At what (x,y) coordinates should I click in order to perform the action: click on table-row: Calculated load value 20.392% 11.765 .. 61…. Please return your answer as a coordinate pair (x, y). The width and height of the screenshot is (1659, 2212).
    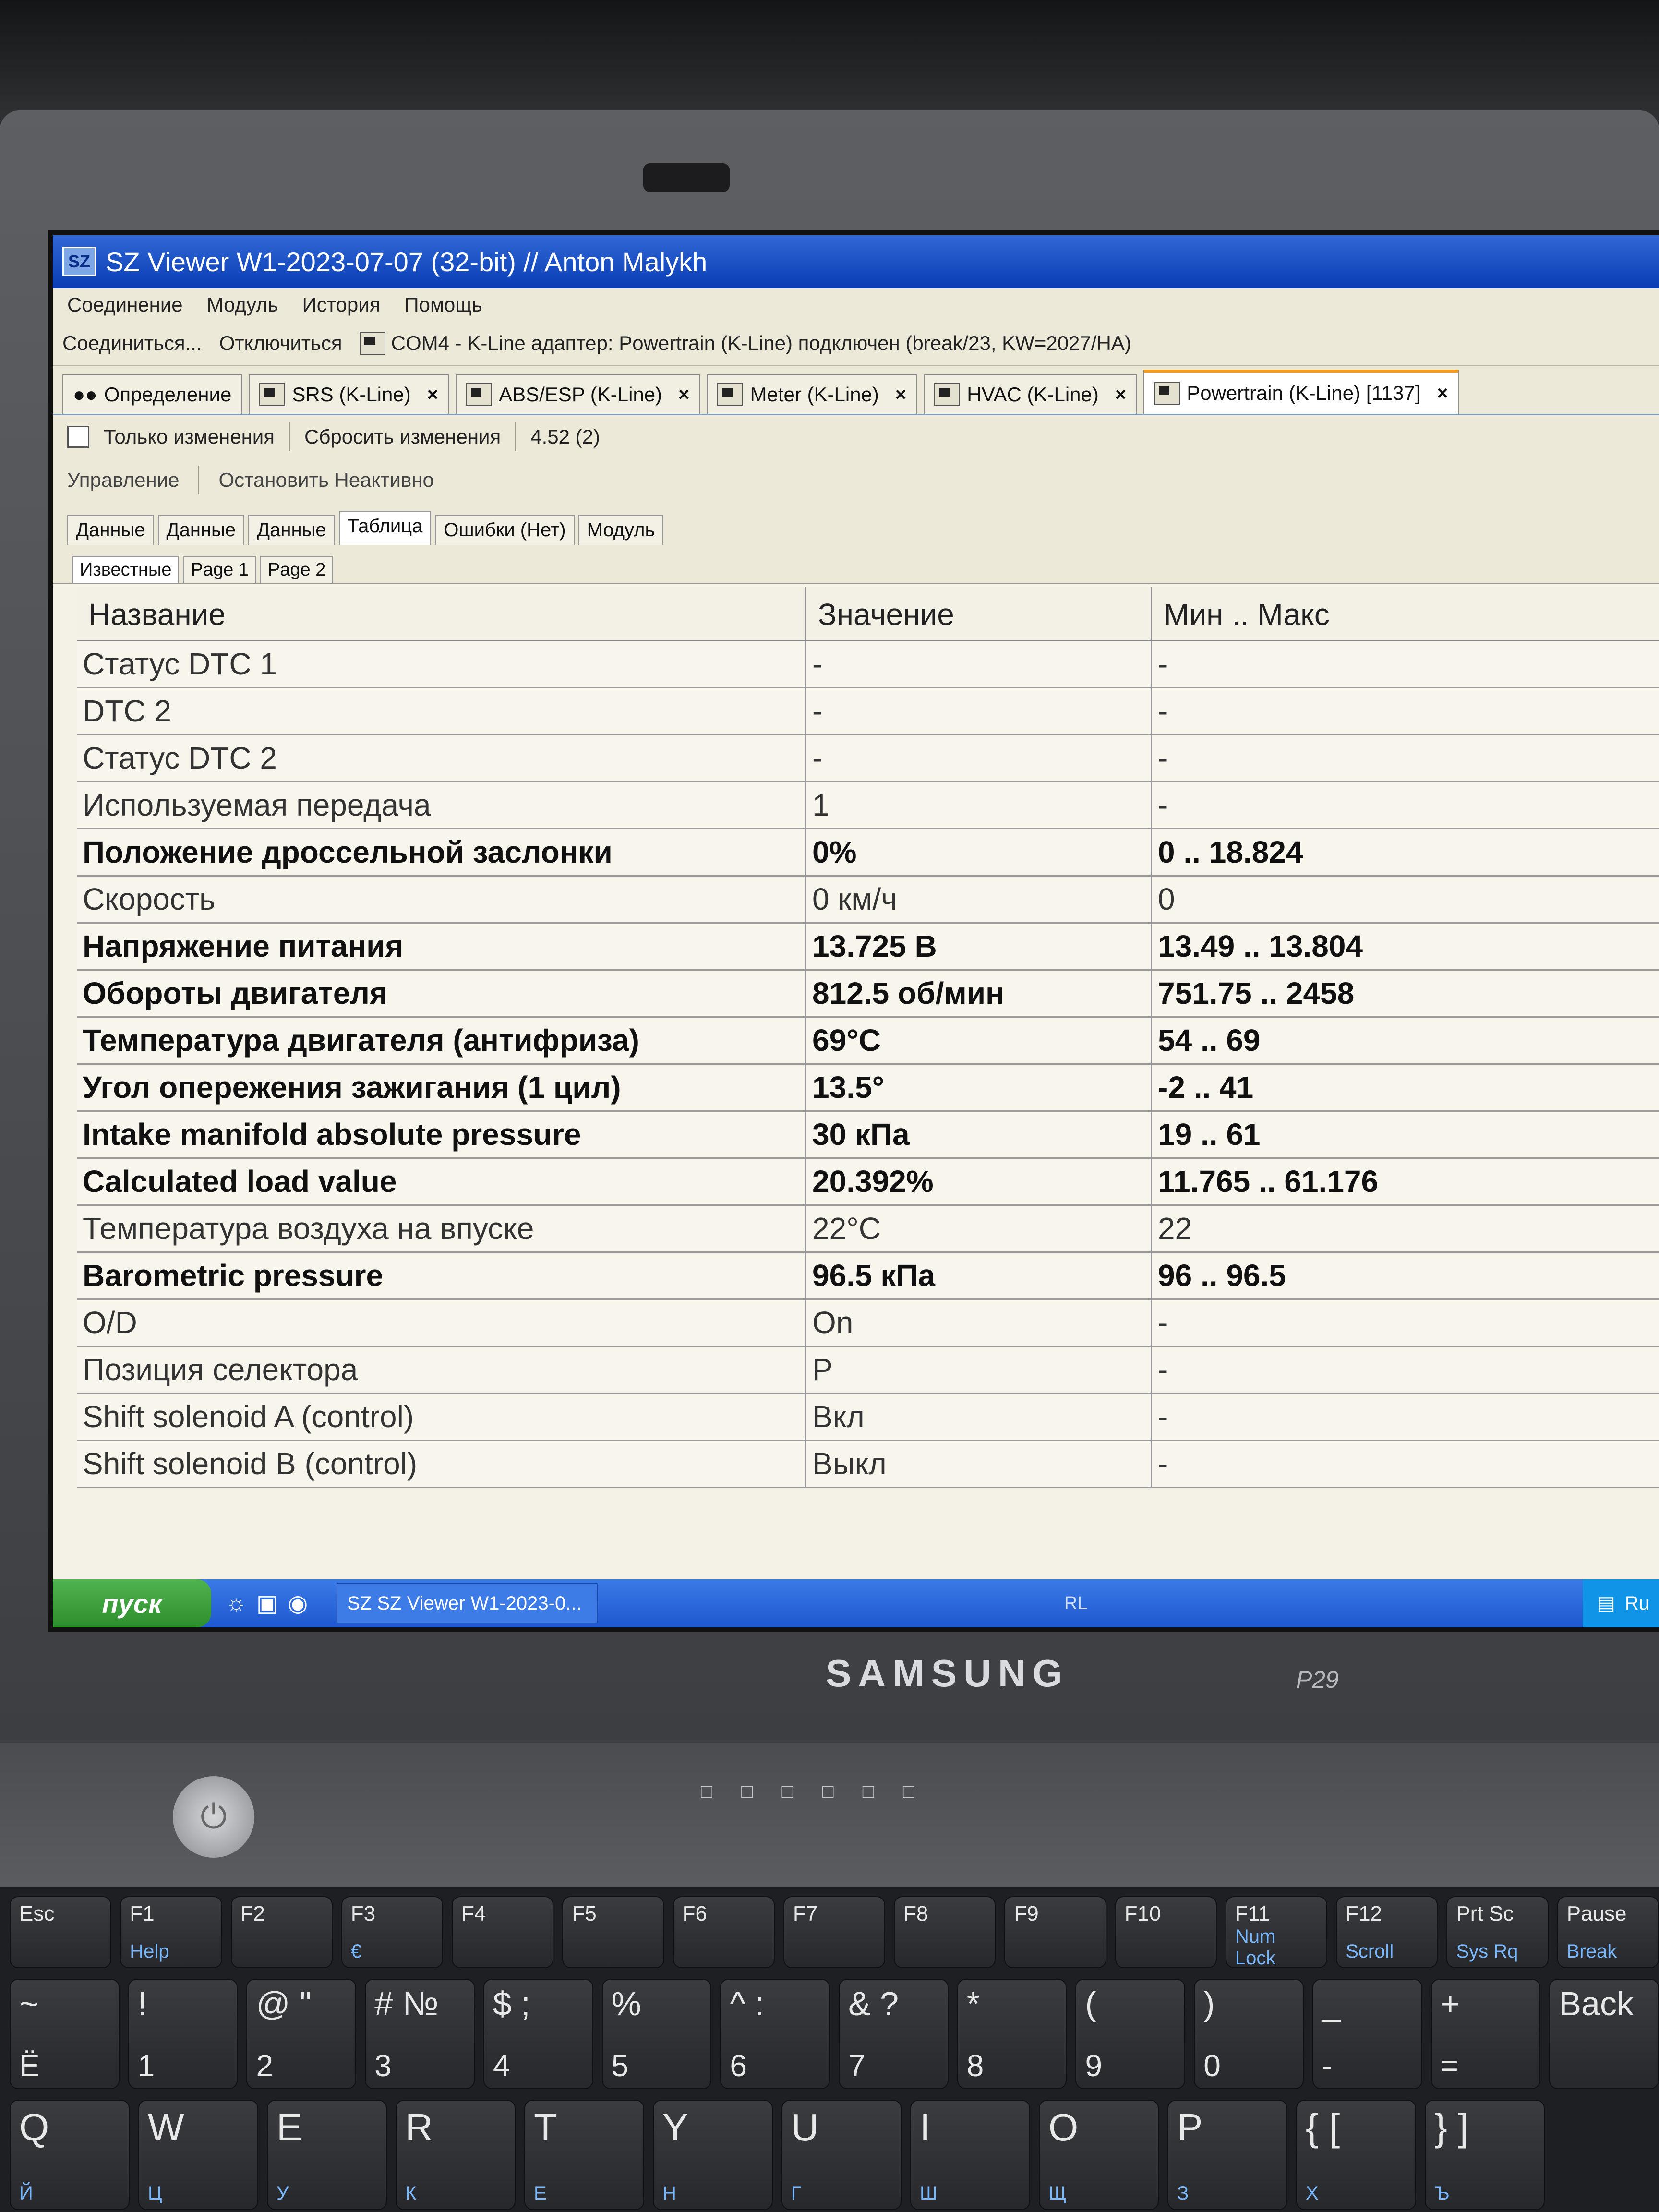
    Looking at the image, I should click on (868, 1182).